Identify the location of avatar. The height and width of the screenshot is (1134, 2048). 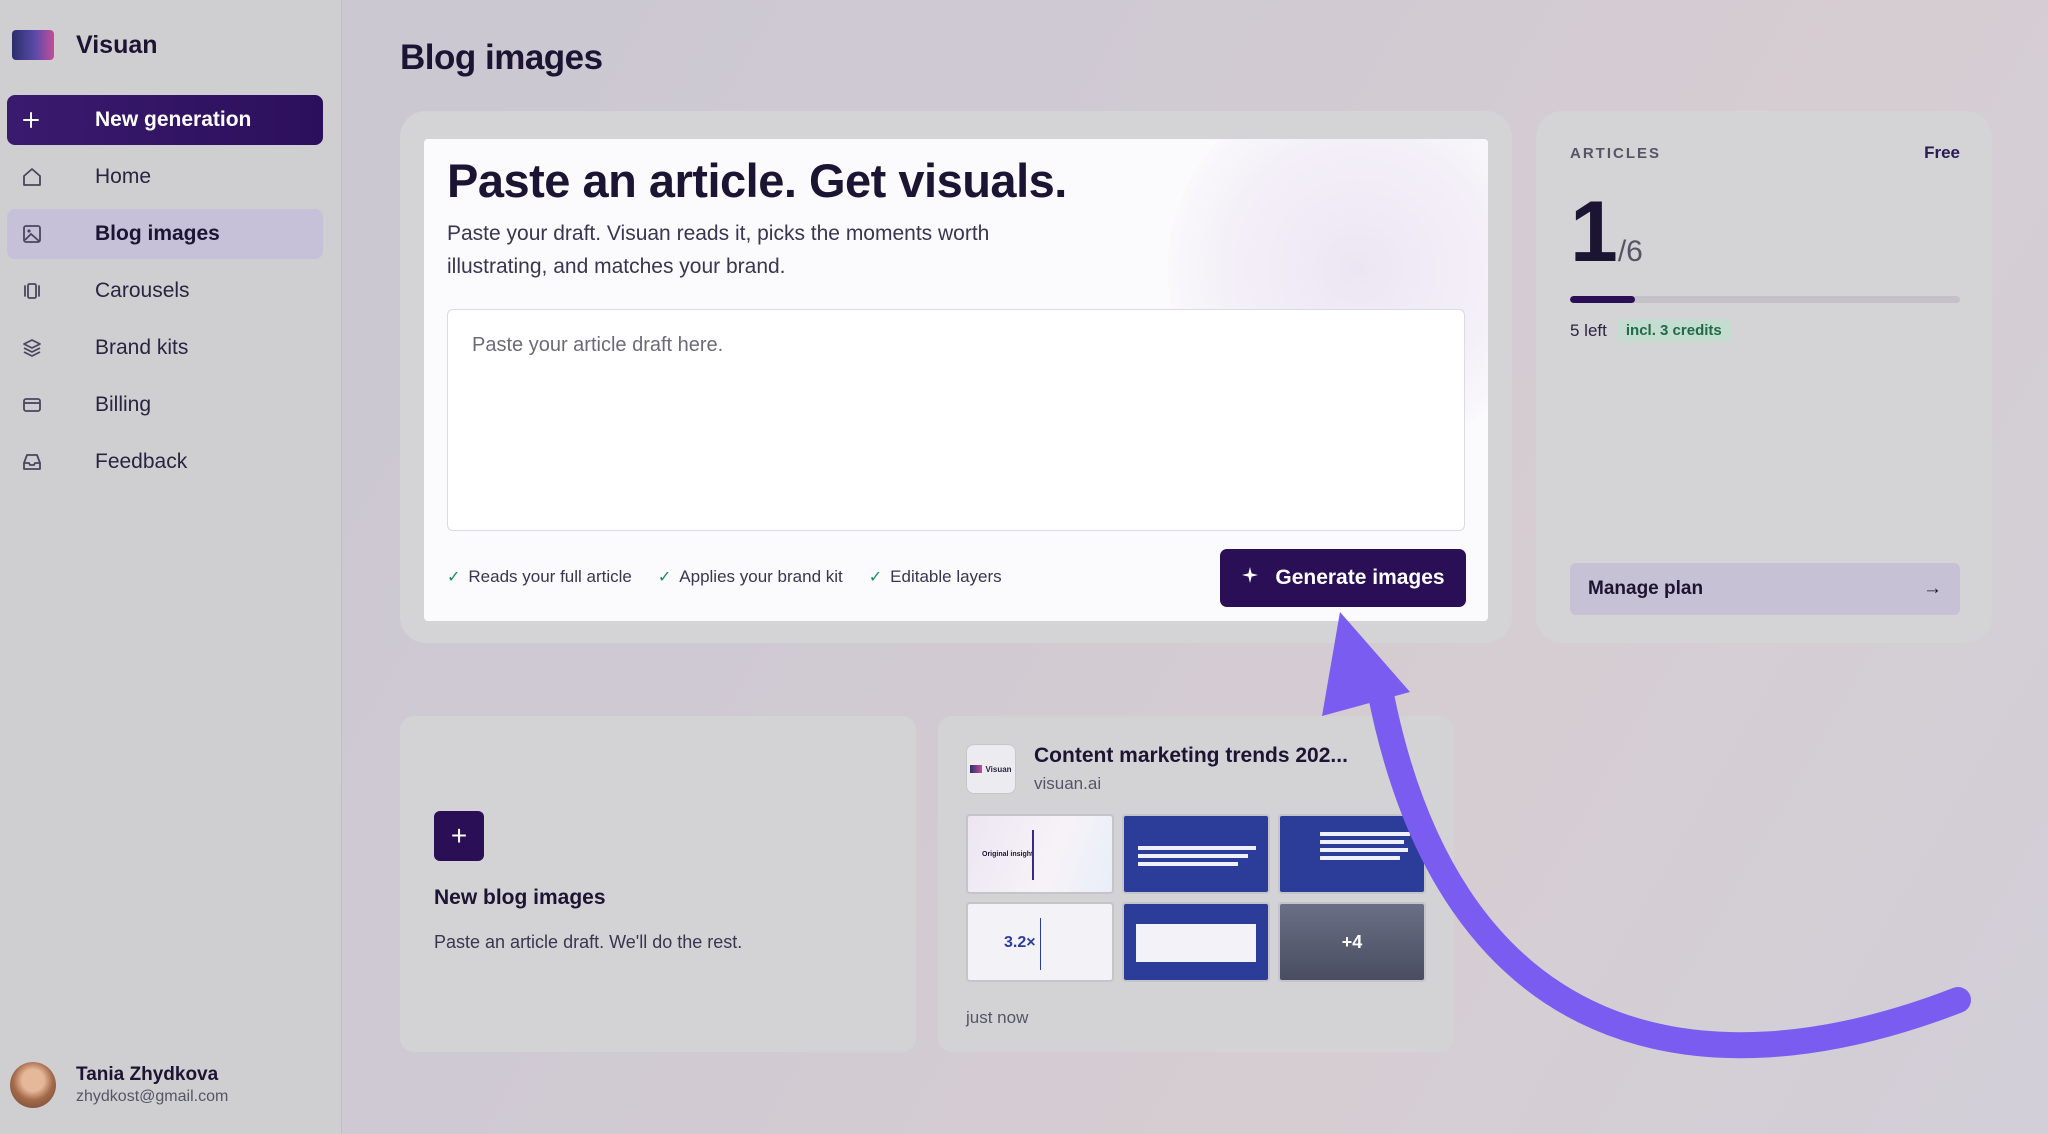
(33, 1085).